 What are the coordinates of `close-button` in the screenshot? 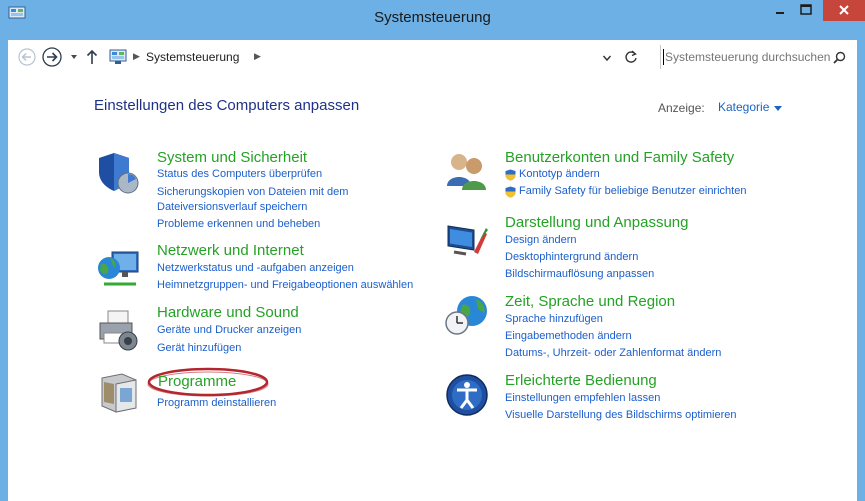 It's located at (844, 10).